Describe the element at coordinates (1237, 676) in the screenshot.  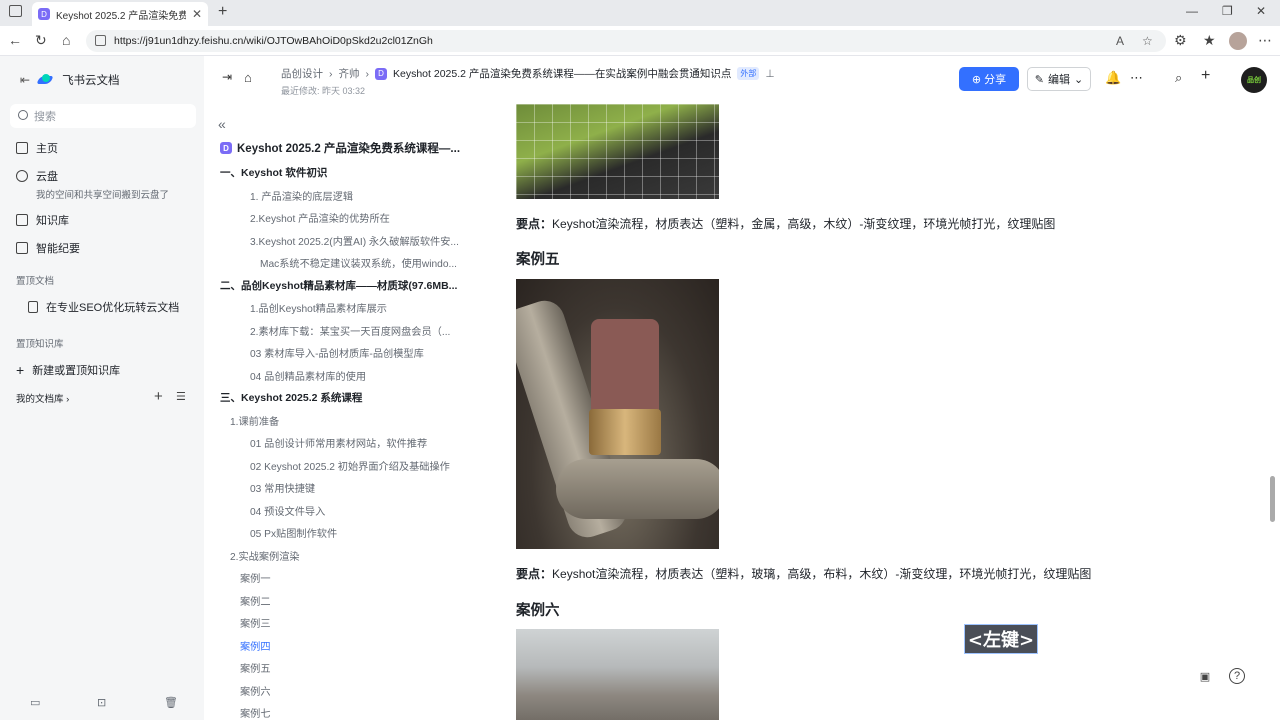
I see `help-icon: ?` at that location.